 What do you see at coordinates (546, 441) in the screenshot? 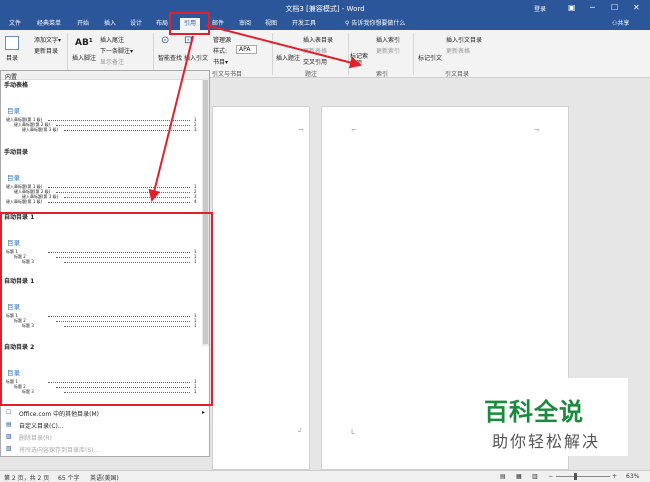
I see `watermark-slogan: 助你轻松解决` at bounding box center [546, 441].